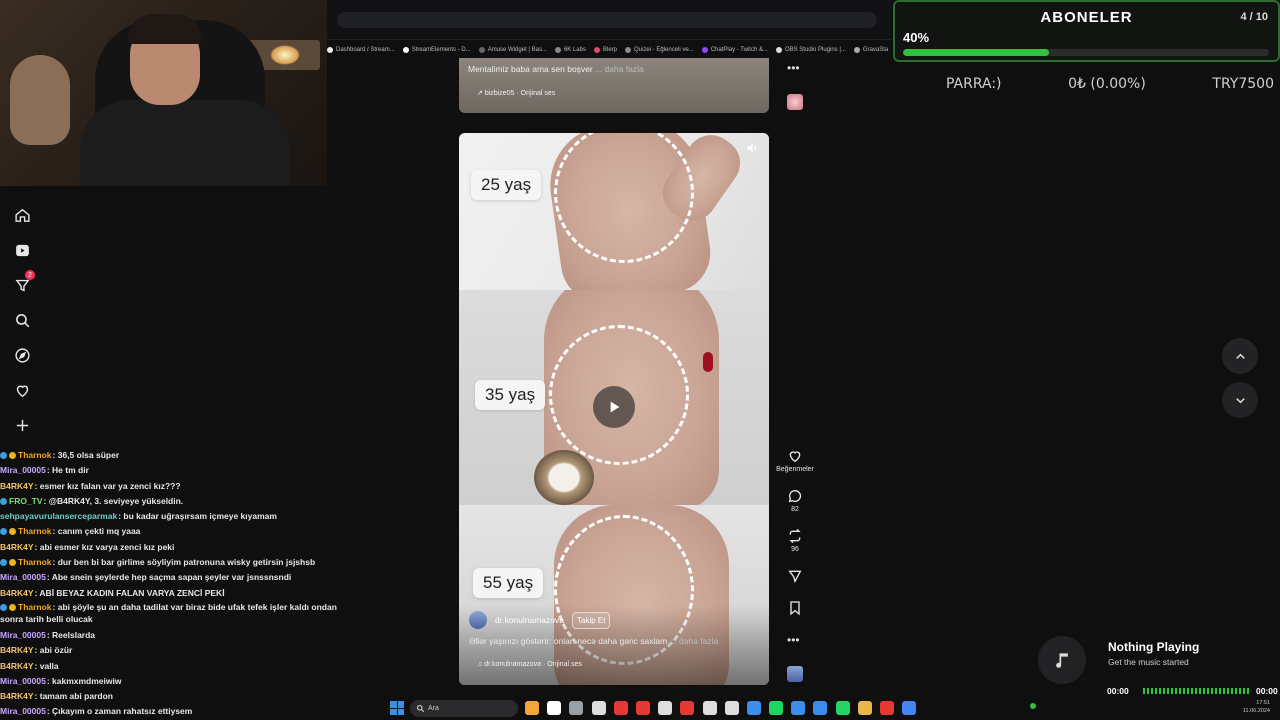 Image resolution: width=1280 pixels, height=720 pixels. I want to click on music-note-icon: ♫, so click(480, 664).